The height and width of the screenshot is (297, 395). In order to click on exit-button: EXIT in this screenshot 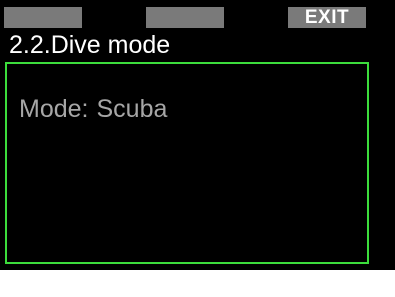, I will do `click(327, 17)`.